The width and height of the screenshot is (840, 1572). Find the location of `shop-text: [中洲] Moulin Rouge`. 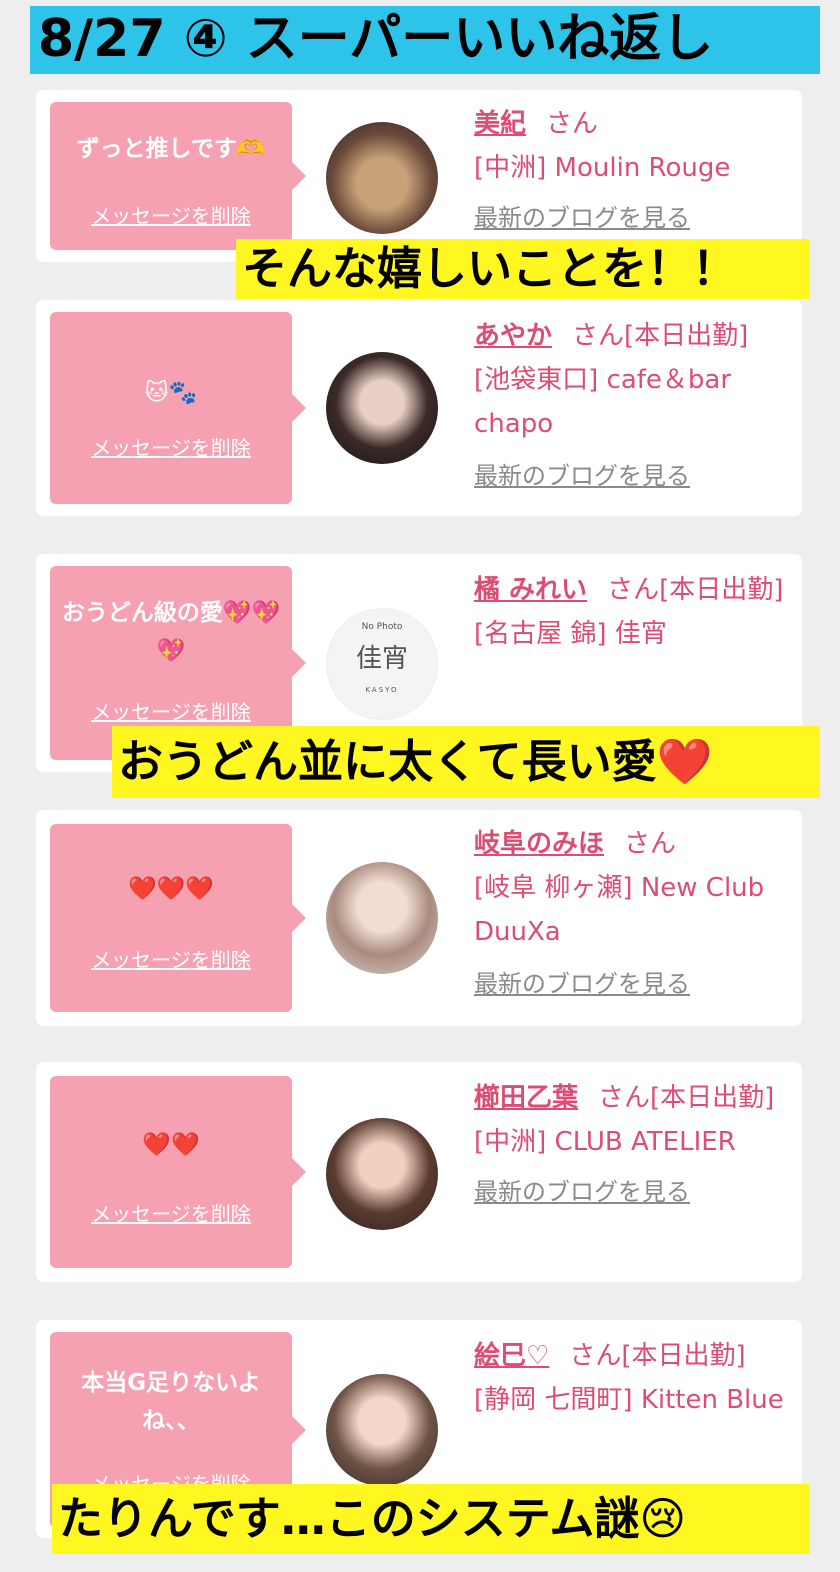

shop-text: [中洲] Moulin Rouge is located at coordinates (602, 168).